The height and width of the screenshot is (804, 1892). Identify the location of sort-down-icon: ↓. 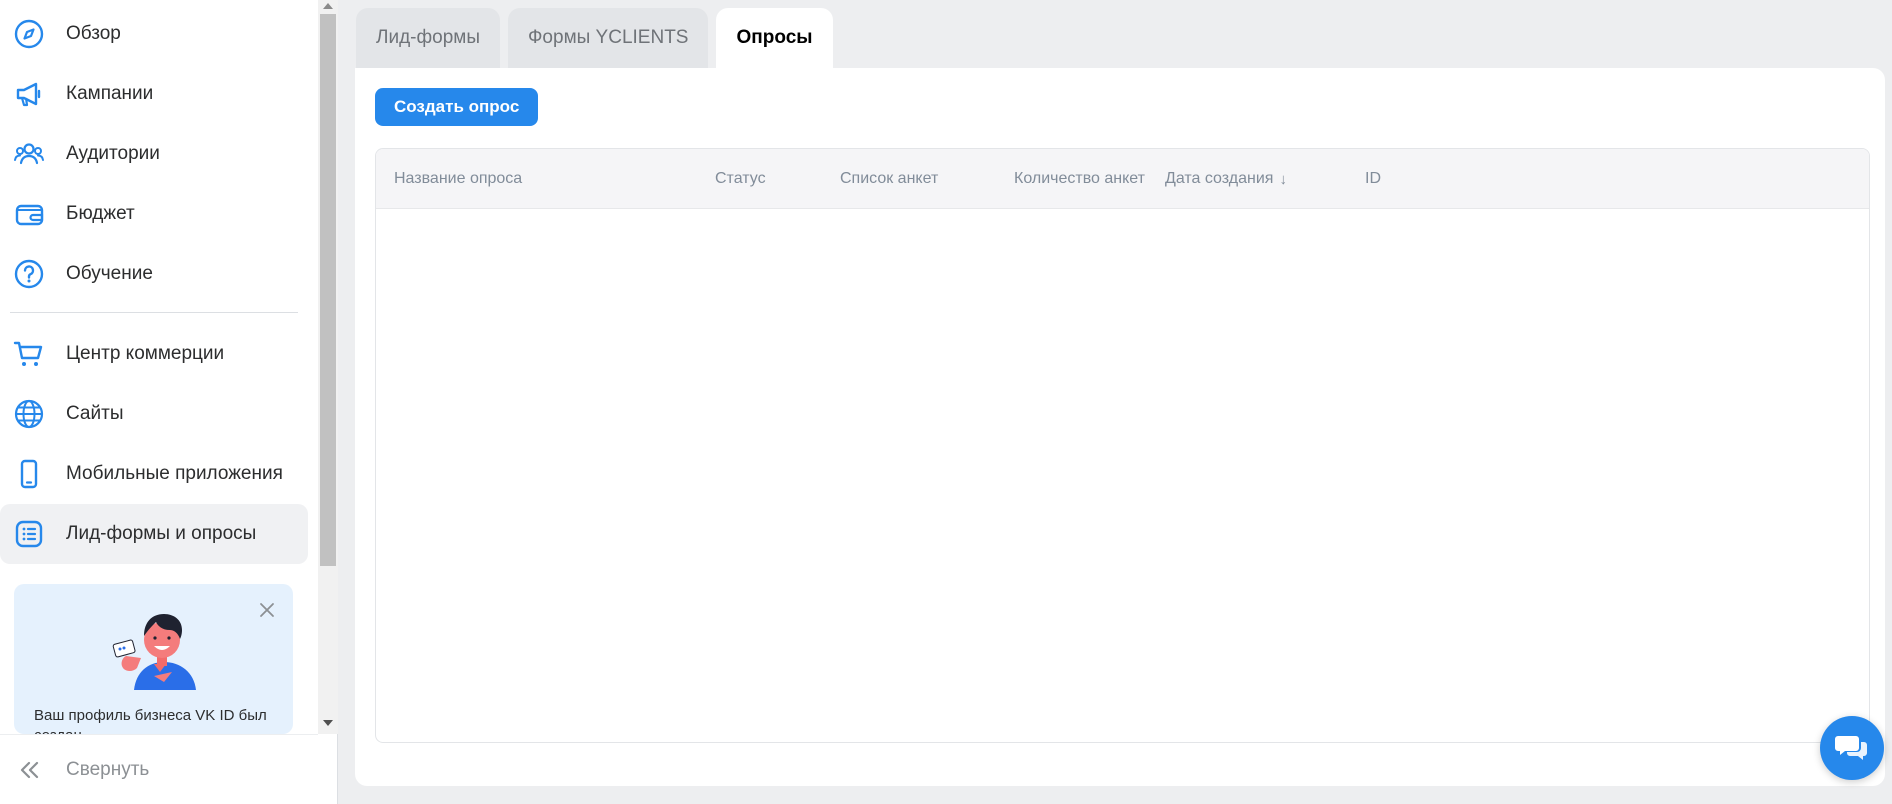
(1283, 179).